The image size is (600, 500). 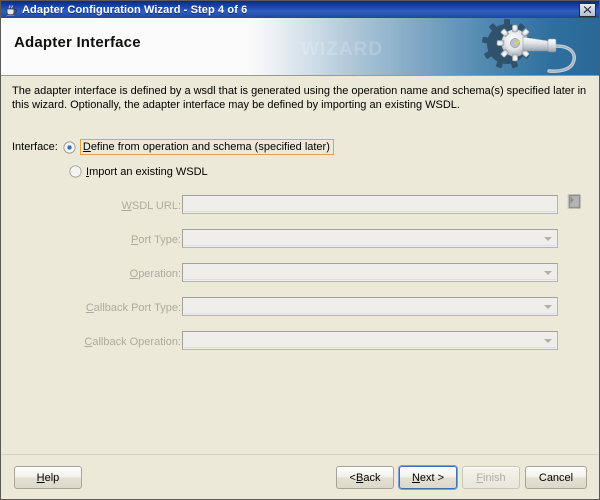 What do you see at coordinates (77, 42) in the screenshot?
I see `page-title: Adapter Interface` at bounding box center [77, 42].